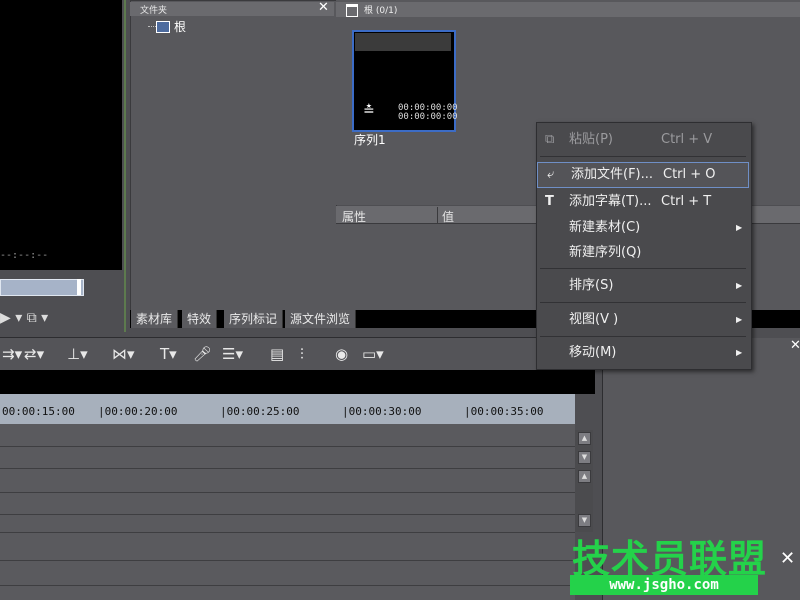 This screenshot has height=600, width=800. What do you see at coordinates (369, 111) in the screenshot?
I see `sequence-icon: ≛` at bounding box center [369, 111].